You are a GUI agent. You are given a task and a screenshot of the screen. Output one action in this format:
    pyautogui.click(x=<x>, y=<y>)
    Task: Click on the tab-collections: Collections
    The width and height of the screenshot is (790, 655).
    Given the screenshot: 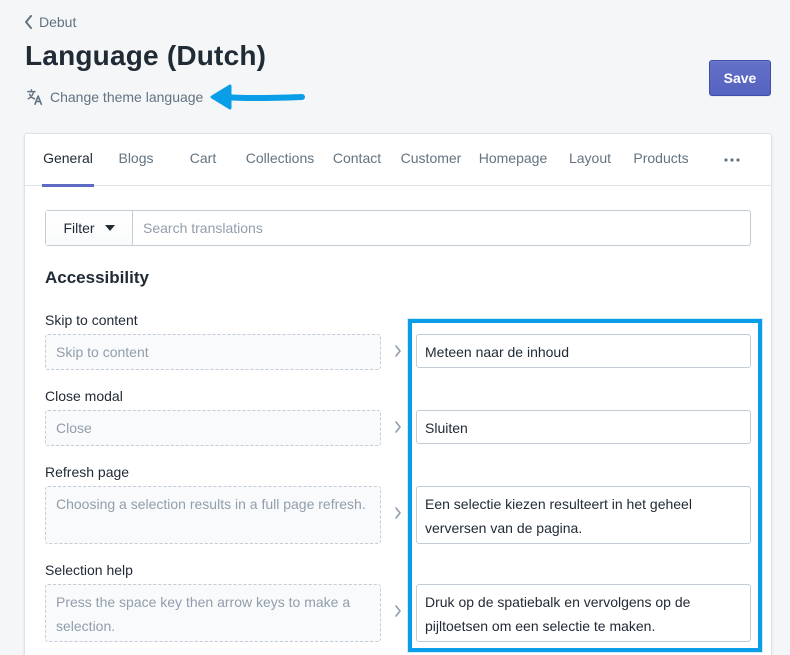 What is the action you would take?
    pyautogui.click(x=280, y=160)
    